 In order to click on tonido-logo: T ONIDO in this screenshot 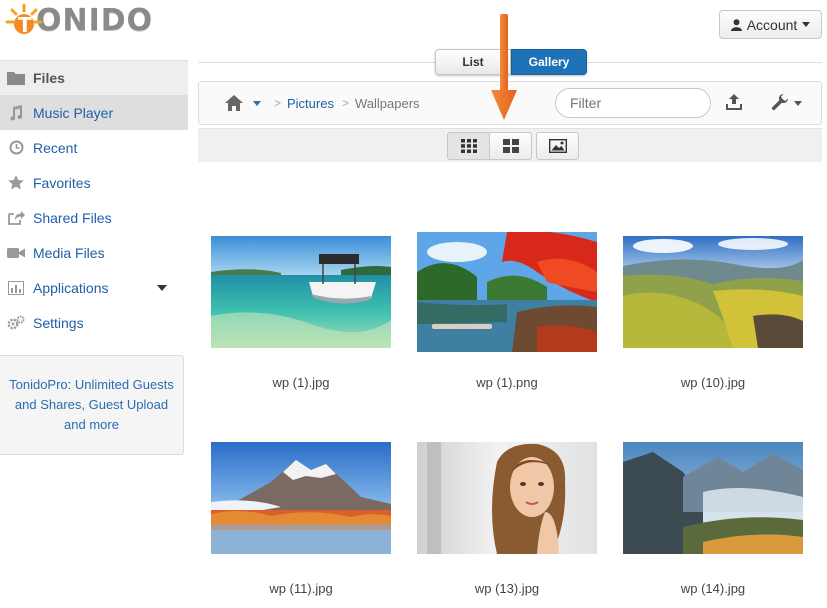, I will do `click(78, 20)`.